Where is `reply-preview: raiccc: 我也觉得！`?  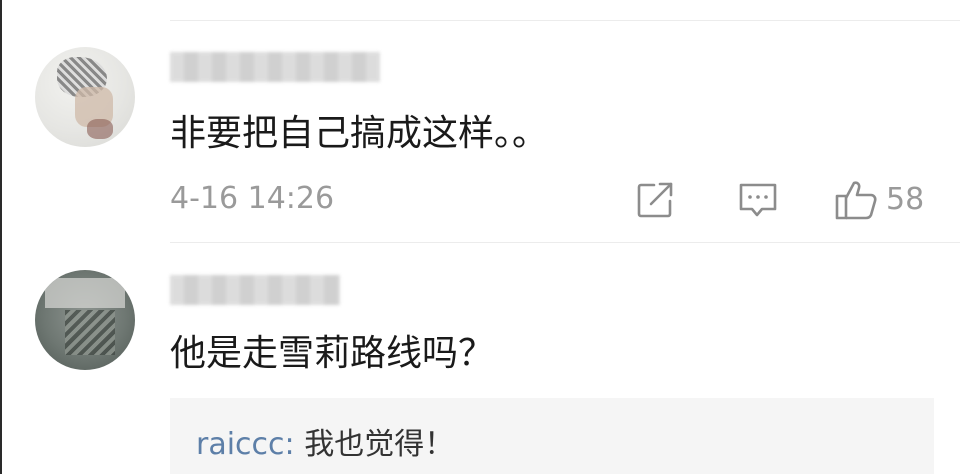
reply-preview: raiccc: 我也觉得！ is located at coordinates (552, 436).